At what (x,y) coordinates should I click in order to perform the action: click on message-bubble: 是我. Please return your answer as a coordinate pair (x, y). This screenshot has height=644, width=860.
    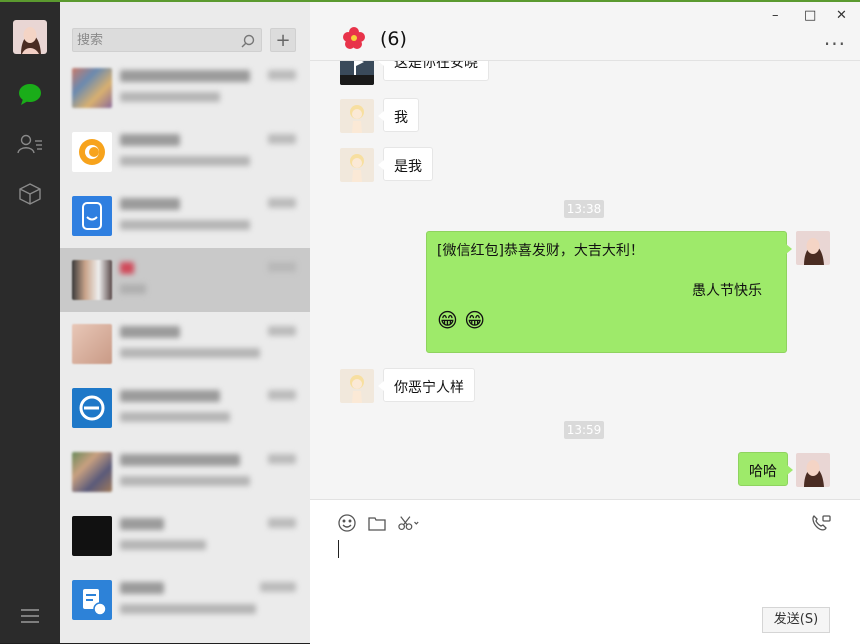
    Looking at the image, I should click on (405, 164).